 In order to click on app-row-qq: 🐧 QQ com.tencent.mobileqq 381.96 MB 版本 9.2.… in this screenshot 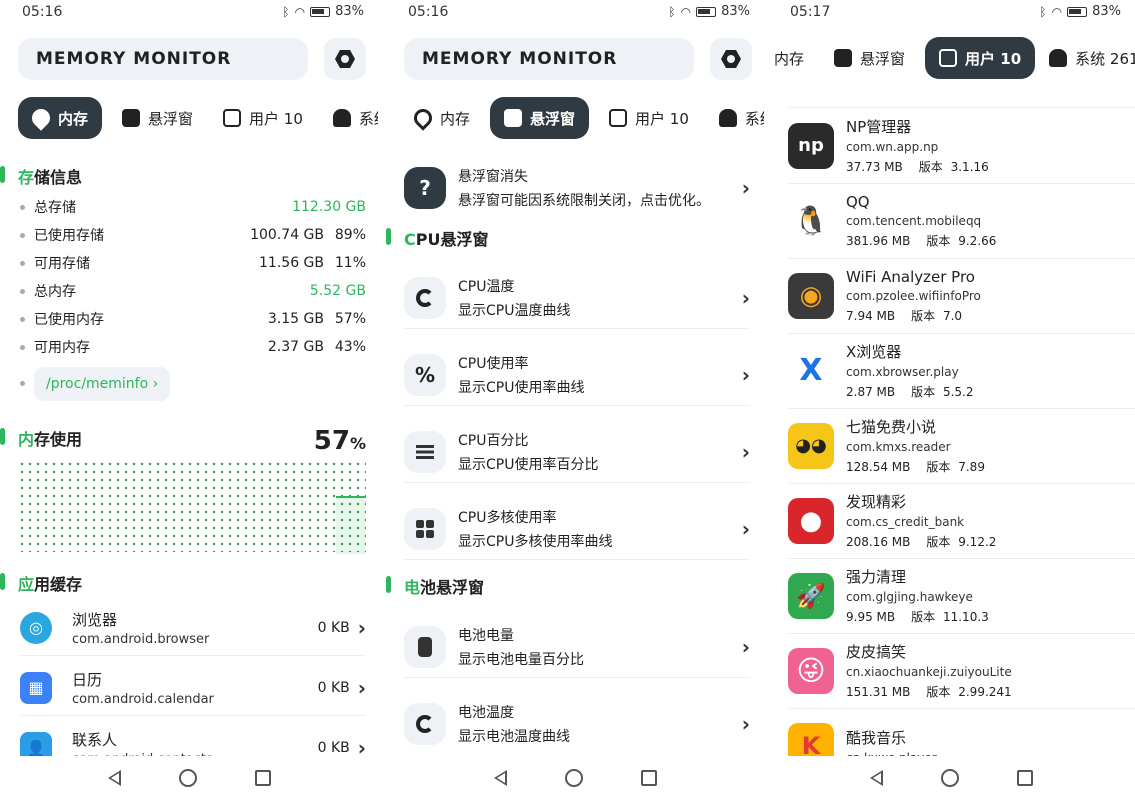, I will do `click(961, 220)`.